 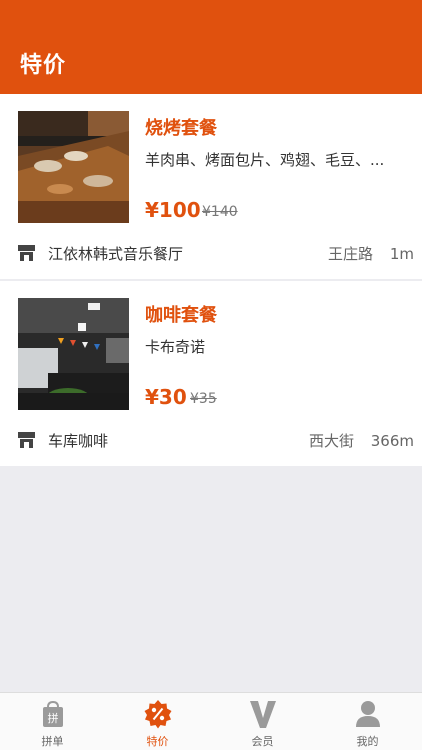 I want to click on tab-label: 拼单, so click(x=52, y=741).